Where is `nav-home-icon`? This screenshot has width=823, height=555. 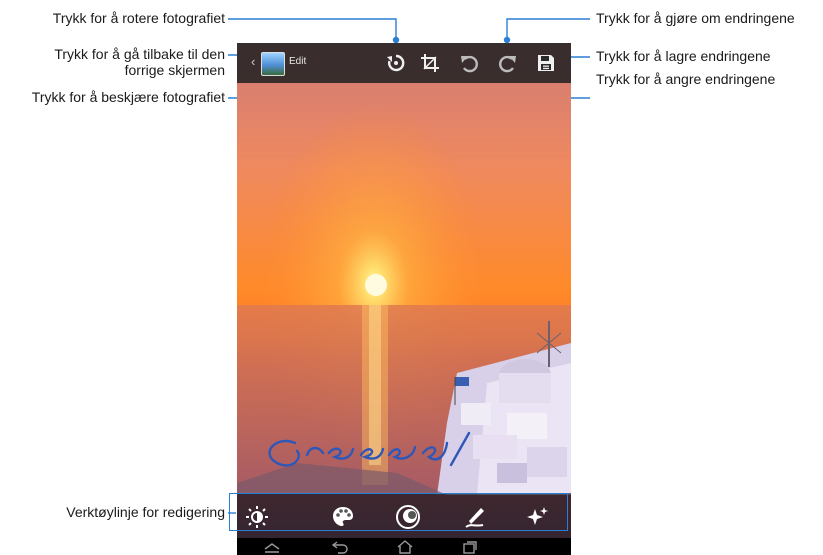
nav-home-icon is located at coordinates (405, 546).